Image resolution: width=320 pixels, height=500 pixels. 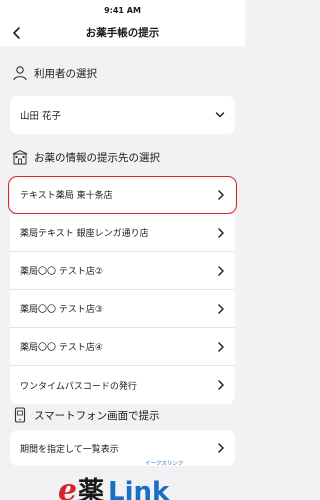 I want to click on pharmacy-item-label: 薬局〇〇 テスト店③, so click(x=61, y=310).